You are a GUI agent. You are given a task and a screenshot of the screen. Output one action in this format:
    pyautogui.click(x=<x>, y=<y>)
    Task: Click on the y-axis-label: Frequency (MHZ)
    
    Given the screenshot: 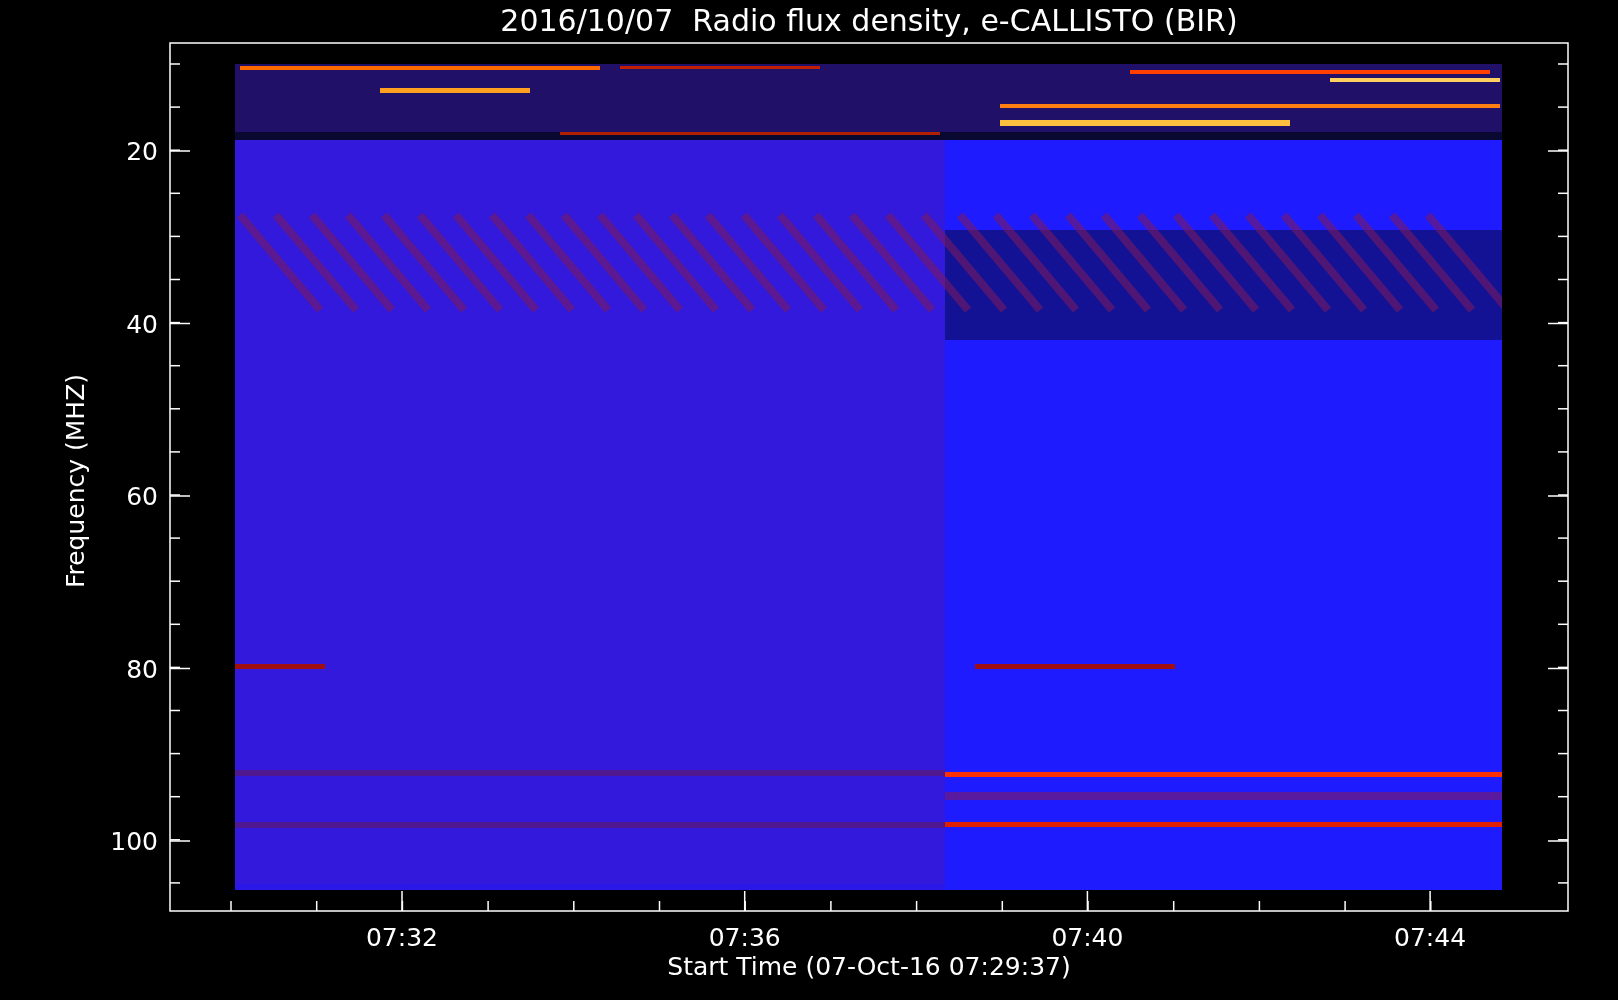 What is the action you would take?
    pyautogui.click(x=75, y=481)
    